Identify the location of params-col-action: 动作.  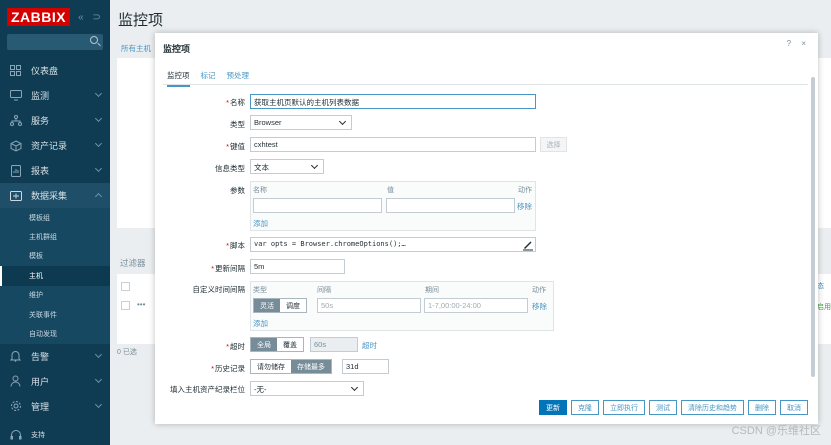
(525, 190).